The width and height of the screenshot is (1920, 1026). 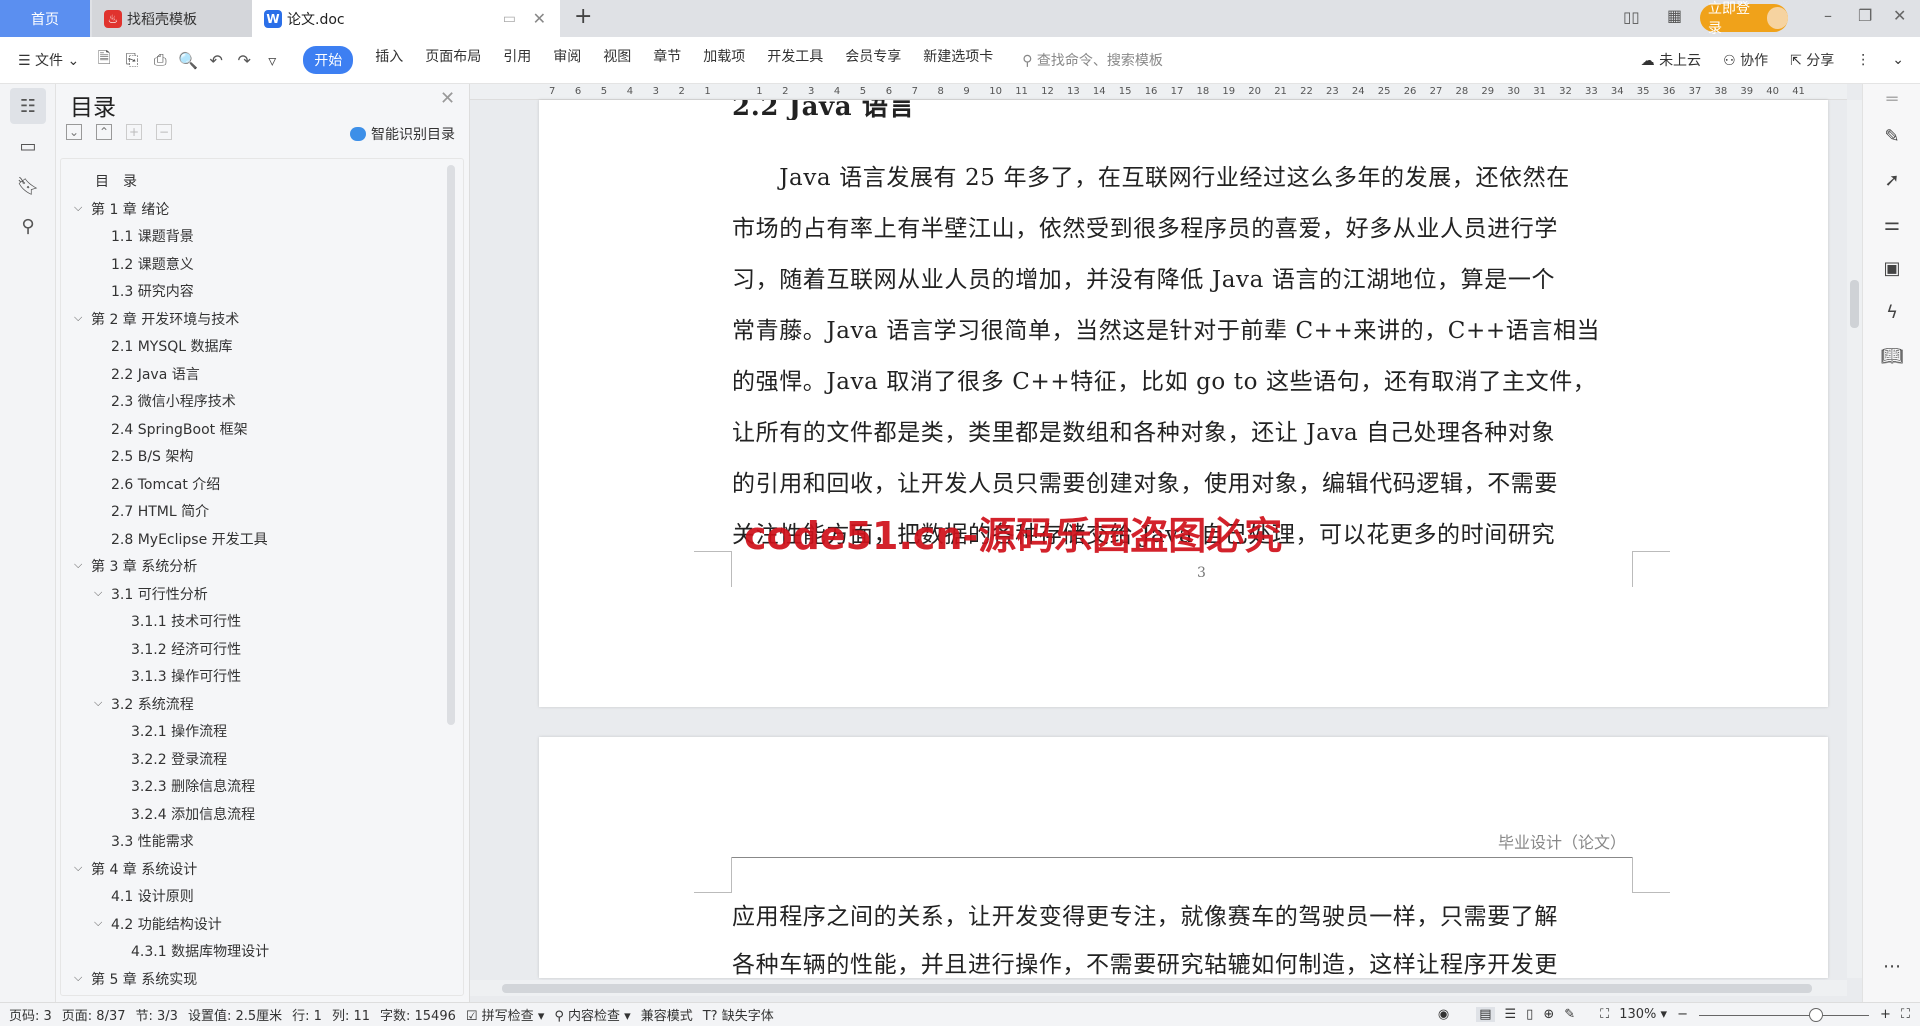 What do you see at coordinates (48, 60) in the screenshot?
I see `file-menu: ☰ 文件 ⌄` at bounding box center [48, 60].